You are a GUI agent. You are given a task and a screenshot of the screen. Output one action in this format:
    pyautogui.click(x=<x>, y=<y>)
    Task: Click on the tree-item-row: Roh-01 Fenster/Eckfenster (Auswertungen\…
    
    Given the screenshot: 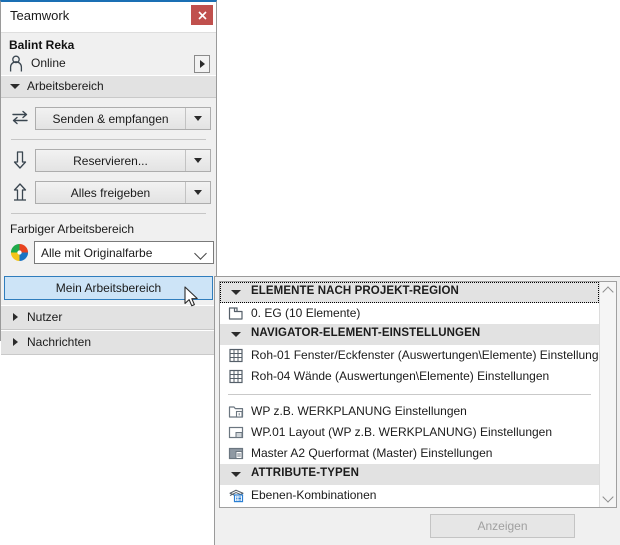 What is the action you would take?
    pyautogui.click(x=416, y=355)
    